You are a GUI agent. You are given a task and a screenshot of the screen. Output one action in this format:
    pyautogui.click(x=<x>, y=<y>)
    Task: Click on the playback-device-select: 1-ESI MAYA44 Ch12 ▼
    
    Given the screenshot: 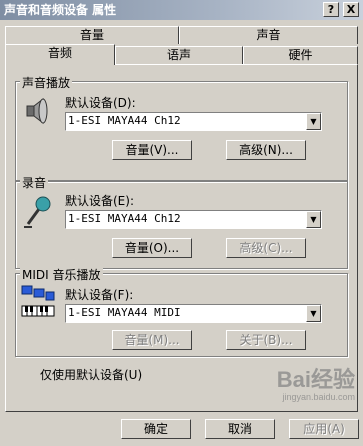 What is the action you would take?
    pyautogui.click(x=193, y=121)
    